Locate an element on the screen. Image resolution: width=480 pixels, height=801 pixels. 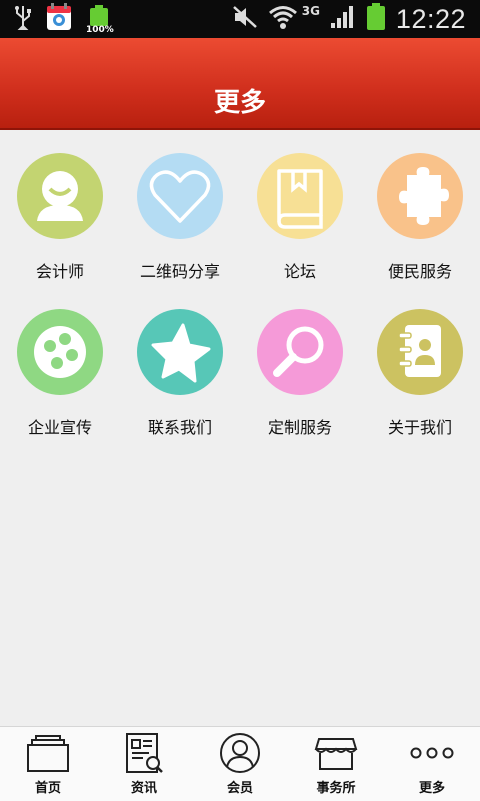
grid-item-label: 企业宣传 is located at coordinates (59, 427).